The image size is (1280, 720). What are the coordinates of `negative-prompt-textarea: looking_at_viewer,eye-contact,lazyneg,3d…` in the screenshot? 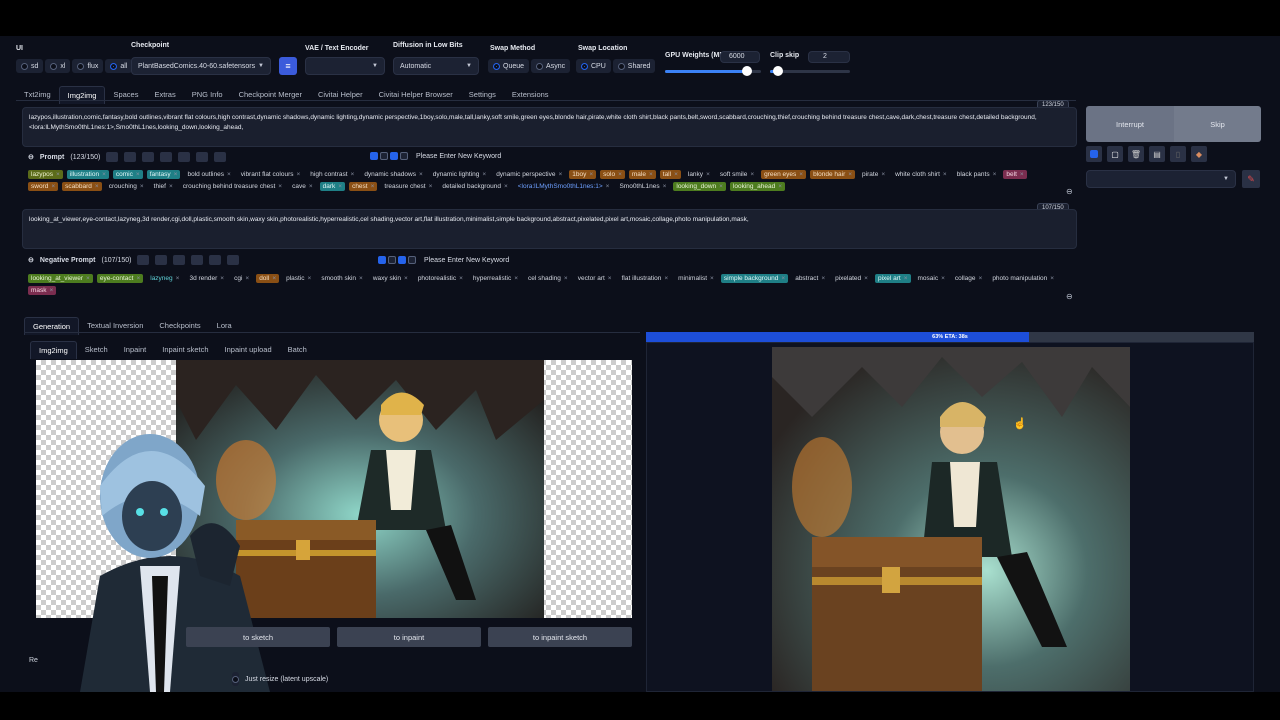 It's located at (549, 229).